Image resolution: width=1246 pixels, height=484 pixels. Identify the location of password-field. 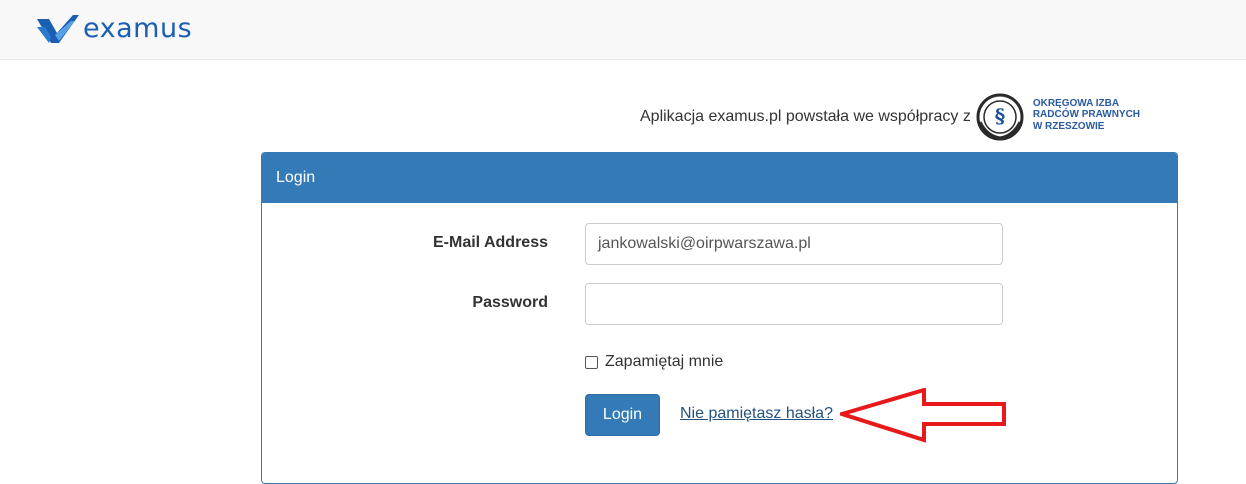
(794, 304).